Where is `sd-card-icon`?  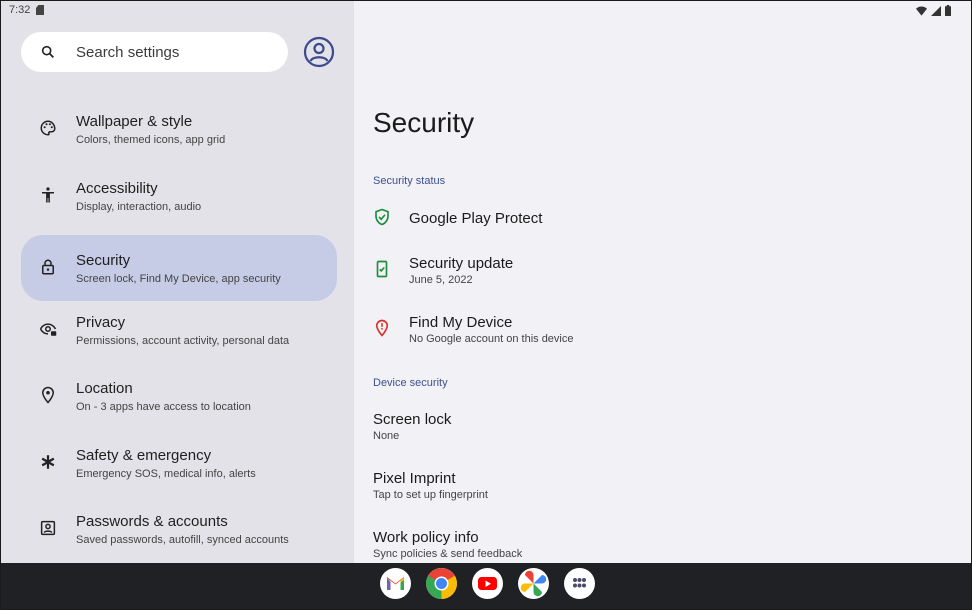 sd-card-icon is located at coordinates (40, 10).